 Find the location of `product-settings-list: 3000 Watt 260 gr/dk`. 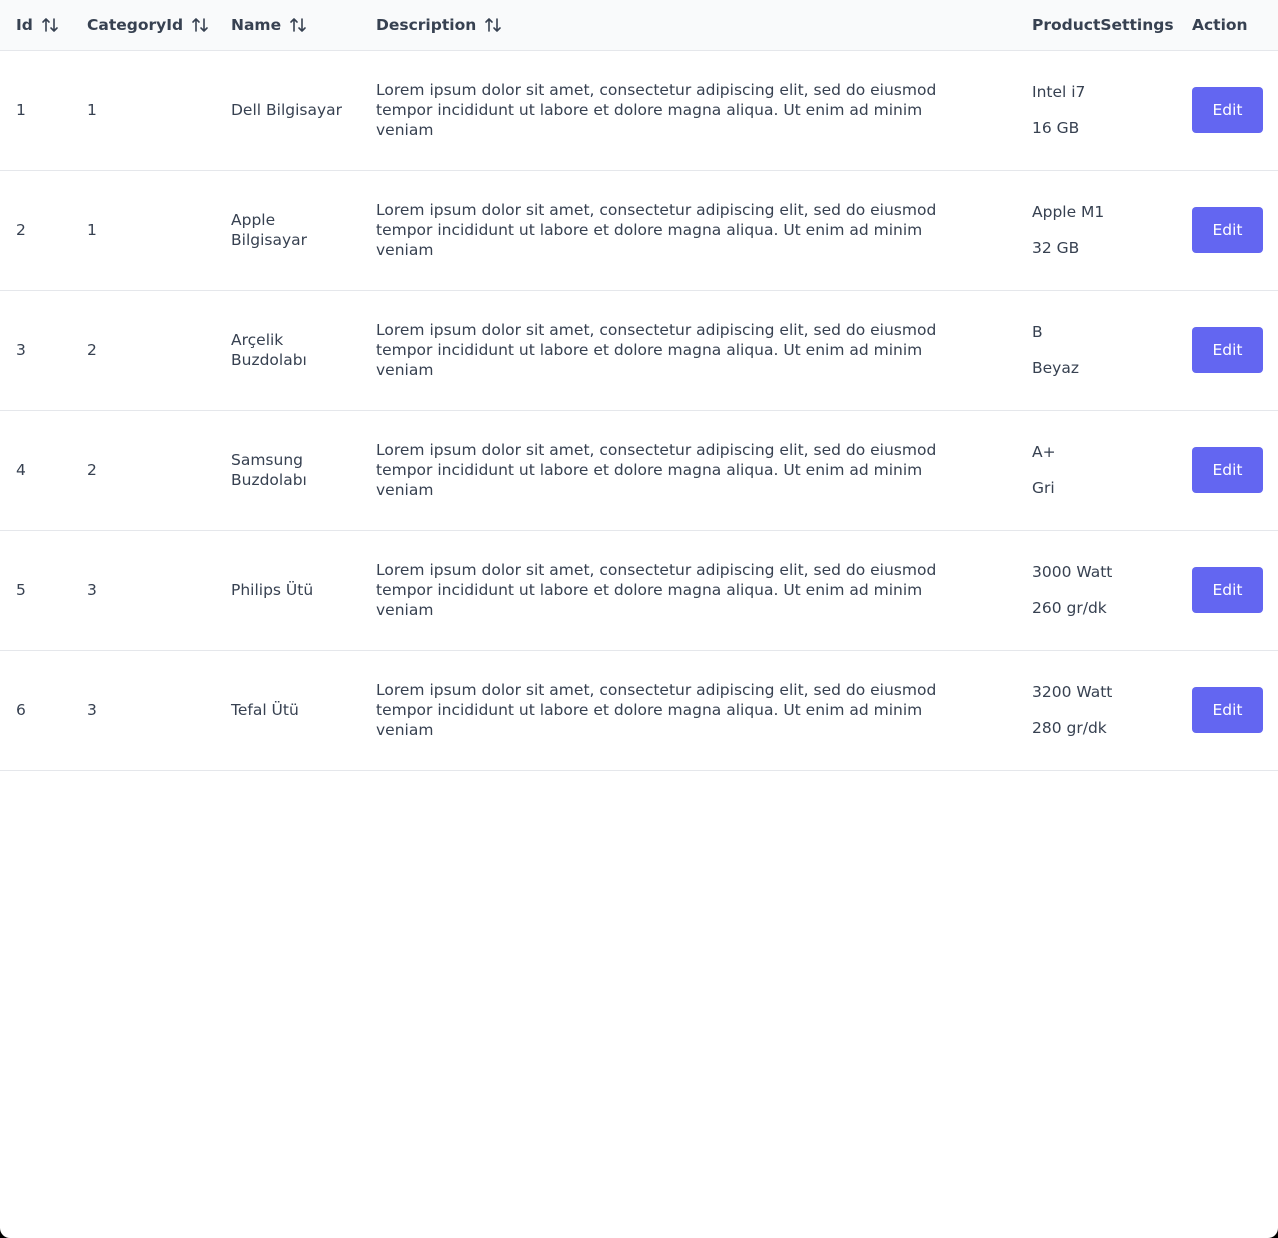

product-settings-list: 3000 Watt 260 gr/dk is located at coordinates (1104, 590).